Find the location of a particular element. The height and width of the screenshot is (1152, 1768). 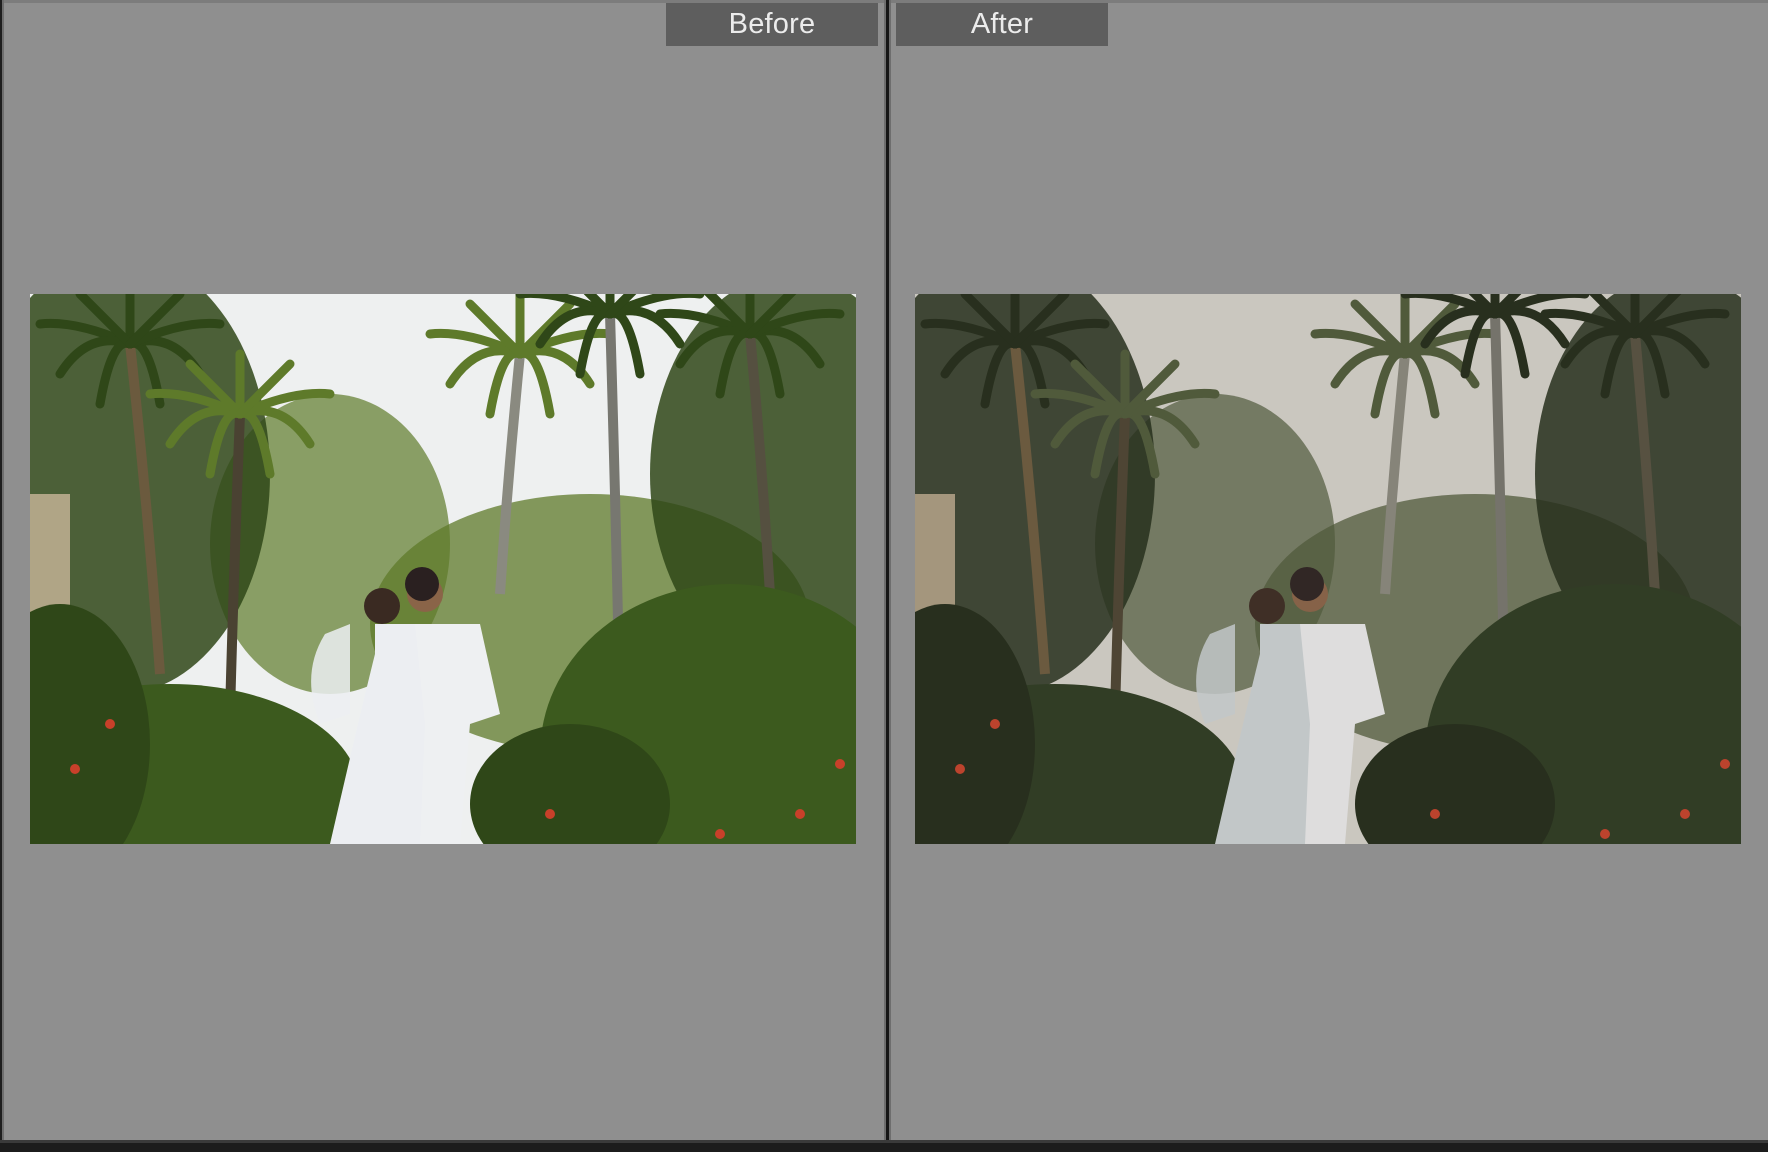

filmstrip-edge is located at coordinates (884, 1146).